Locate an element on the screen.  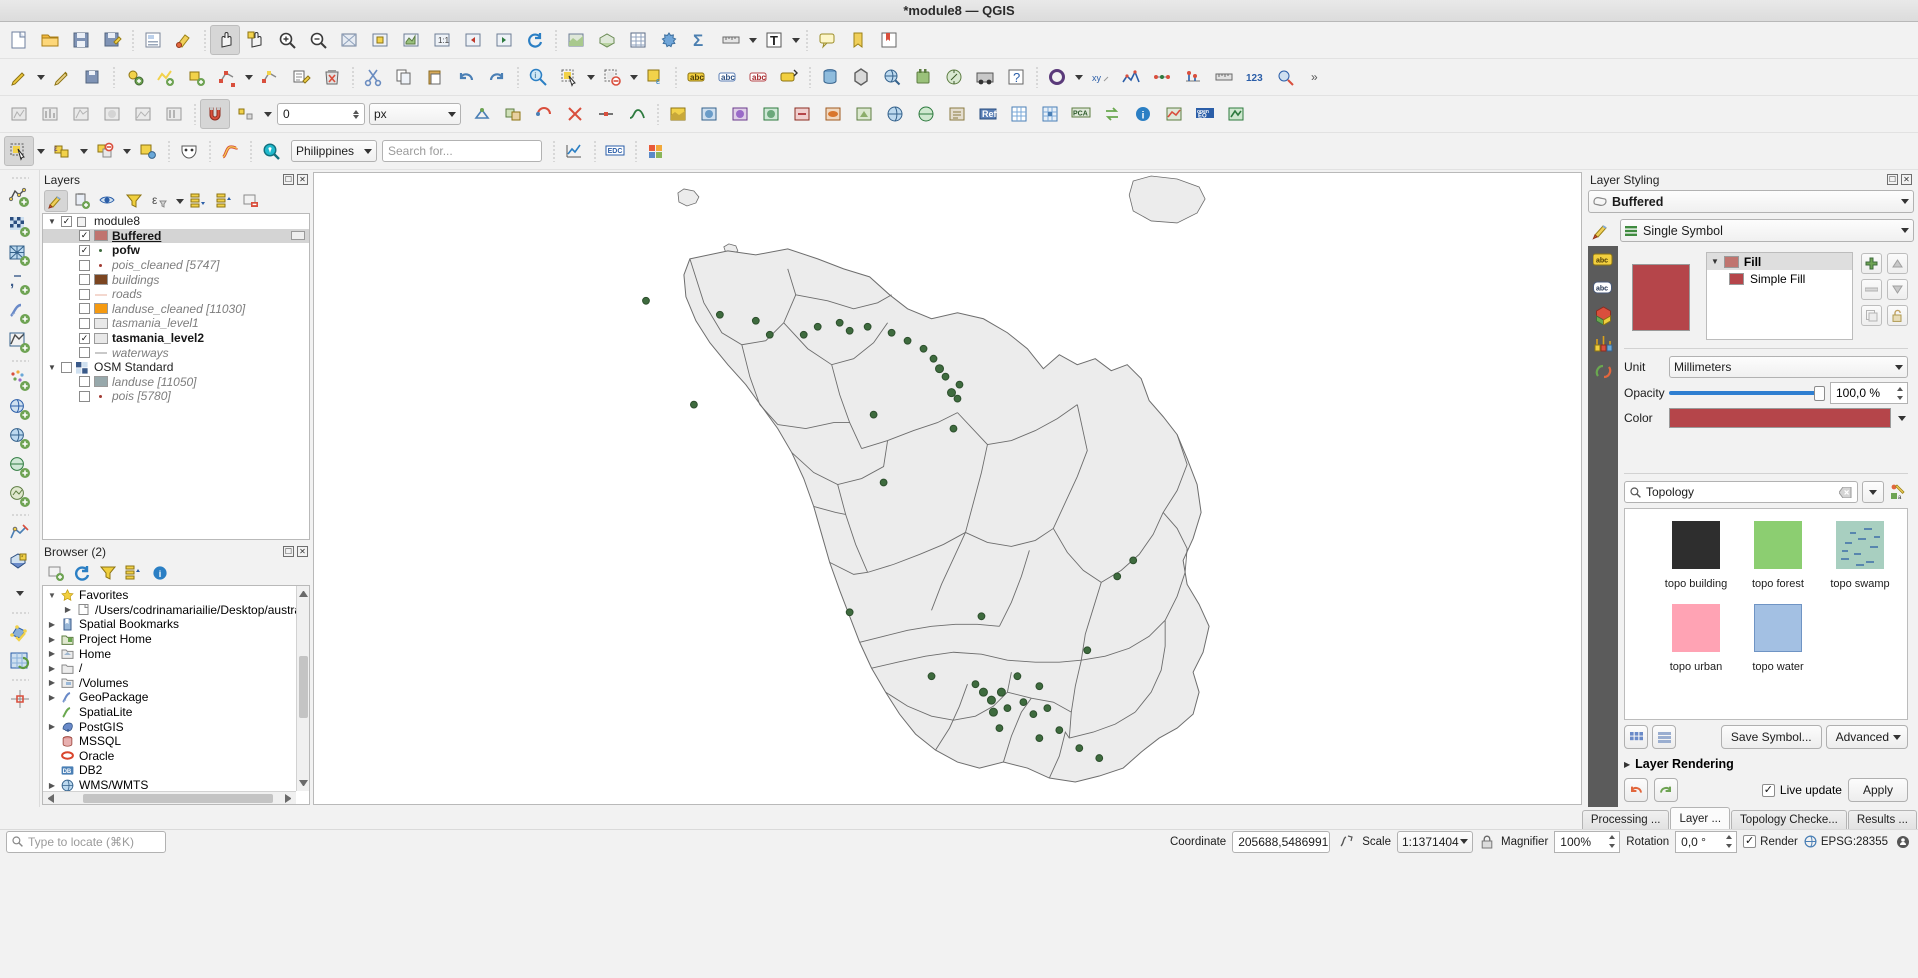
toggle-extents-icon is located at coordinates (1346, 841).